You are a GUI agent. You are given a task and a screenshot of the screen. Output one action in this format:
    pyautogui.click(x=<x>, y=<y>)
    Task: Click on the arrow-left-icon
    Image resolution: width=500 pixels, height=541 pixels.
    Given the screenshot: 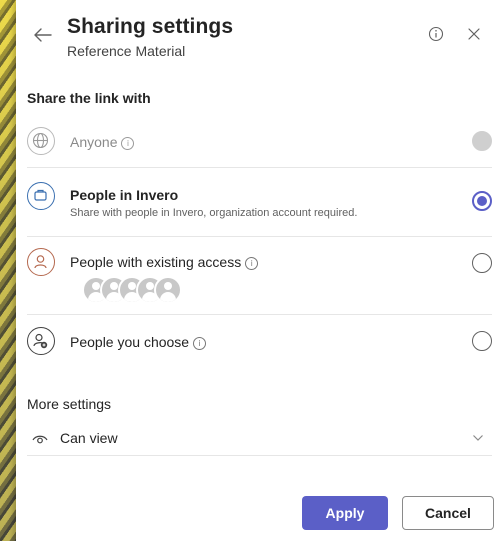 What is the action you would take?
    pyautogui.click(x=43, y=35)
    